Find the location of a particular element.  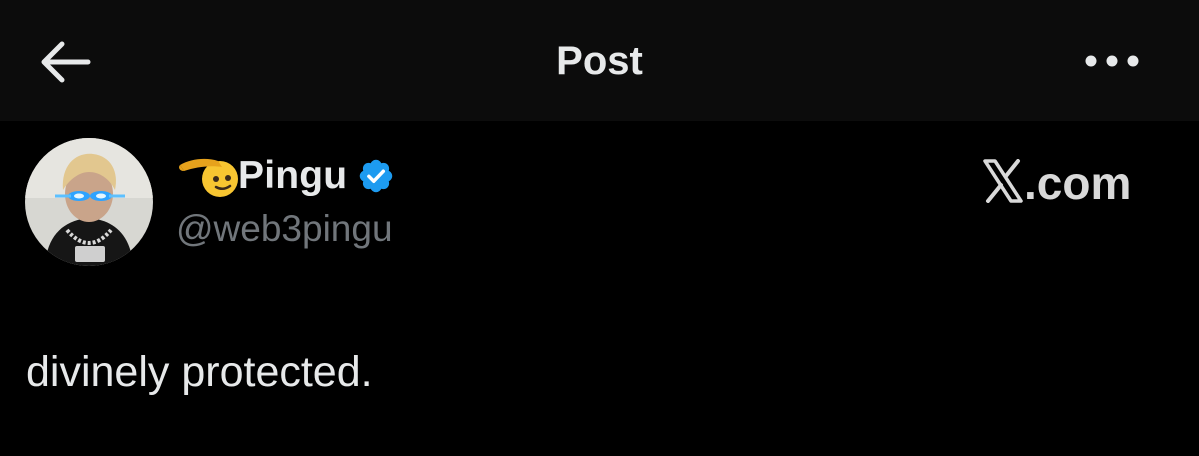

author-handle: @web3pingu is located at coordinates (284, 229).